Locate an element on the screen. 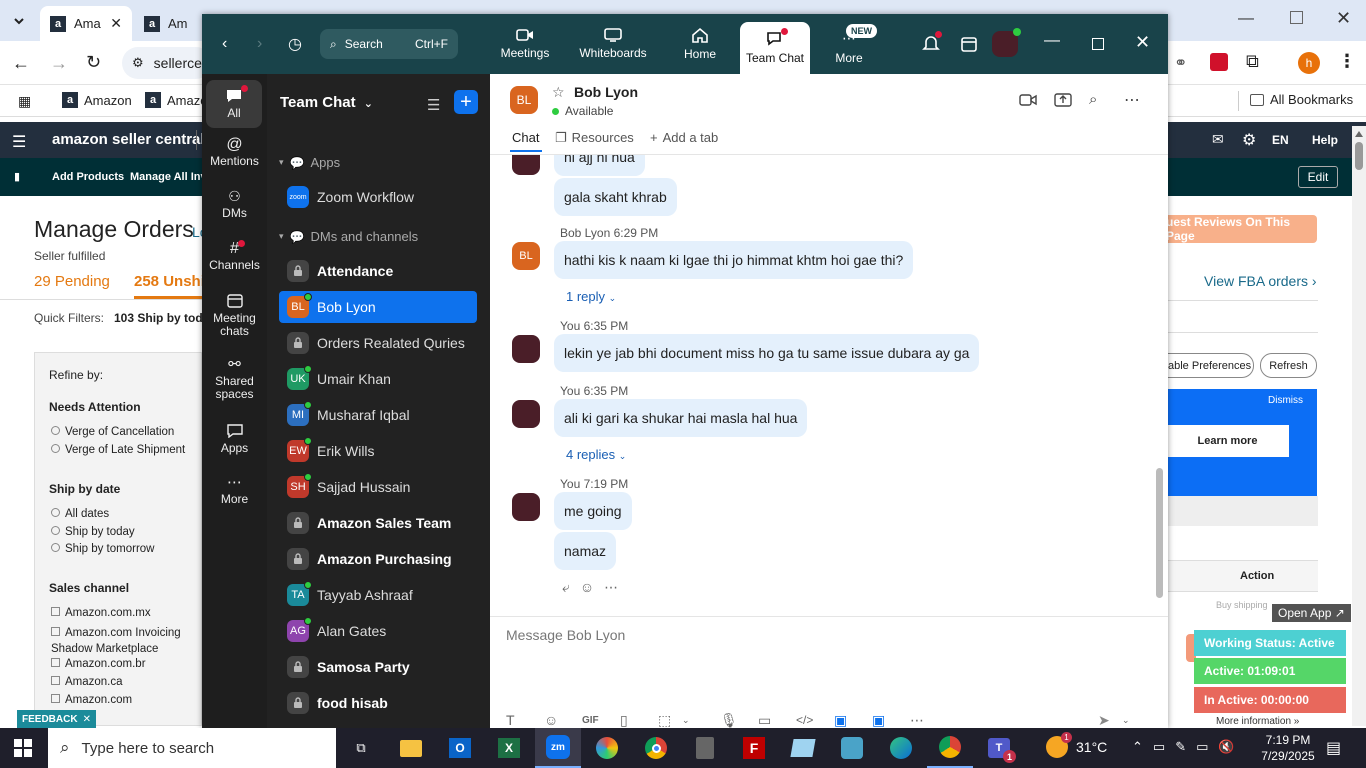  edge-icon is located at coordinates (901, 748).